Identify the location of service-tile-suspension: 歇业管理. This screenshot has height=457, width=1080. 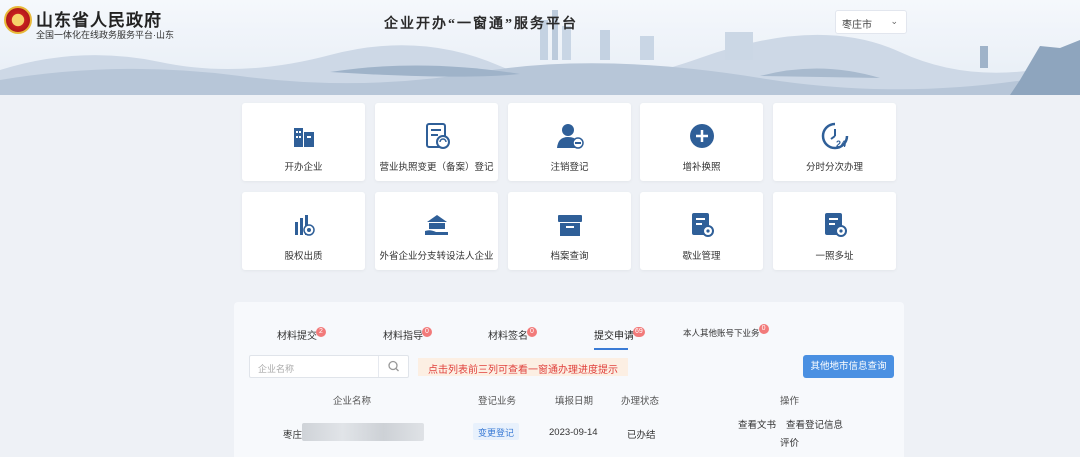
(701, 231).